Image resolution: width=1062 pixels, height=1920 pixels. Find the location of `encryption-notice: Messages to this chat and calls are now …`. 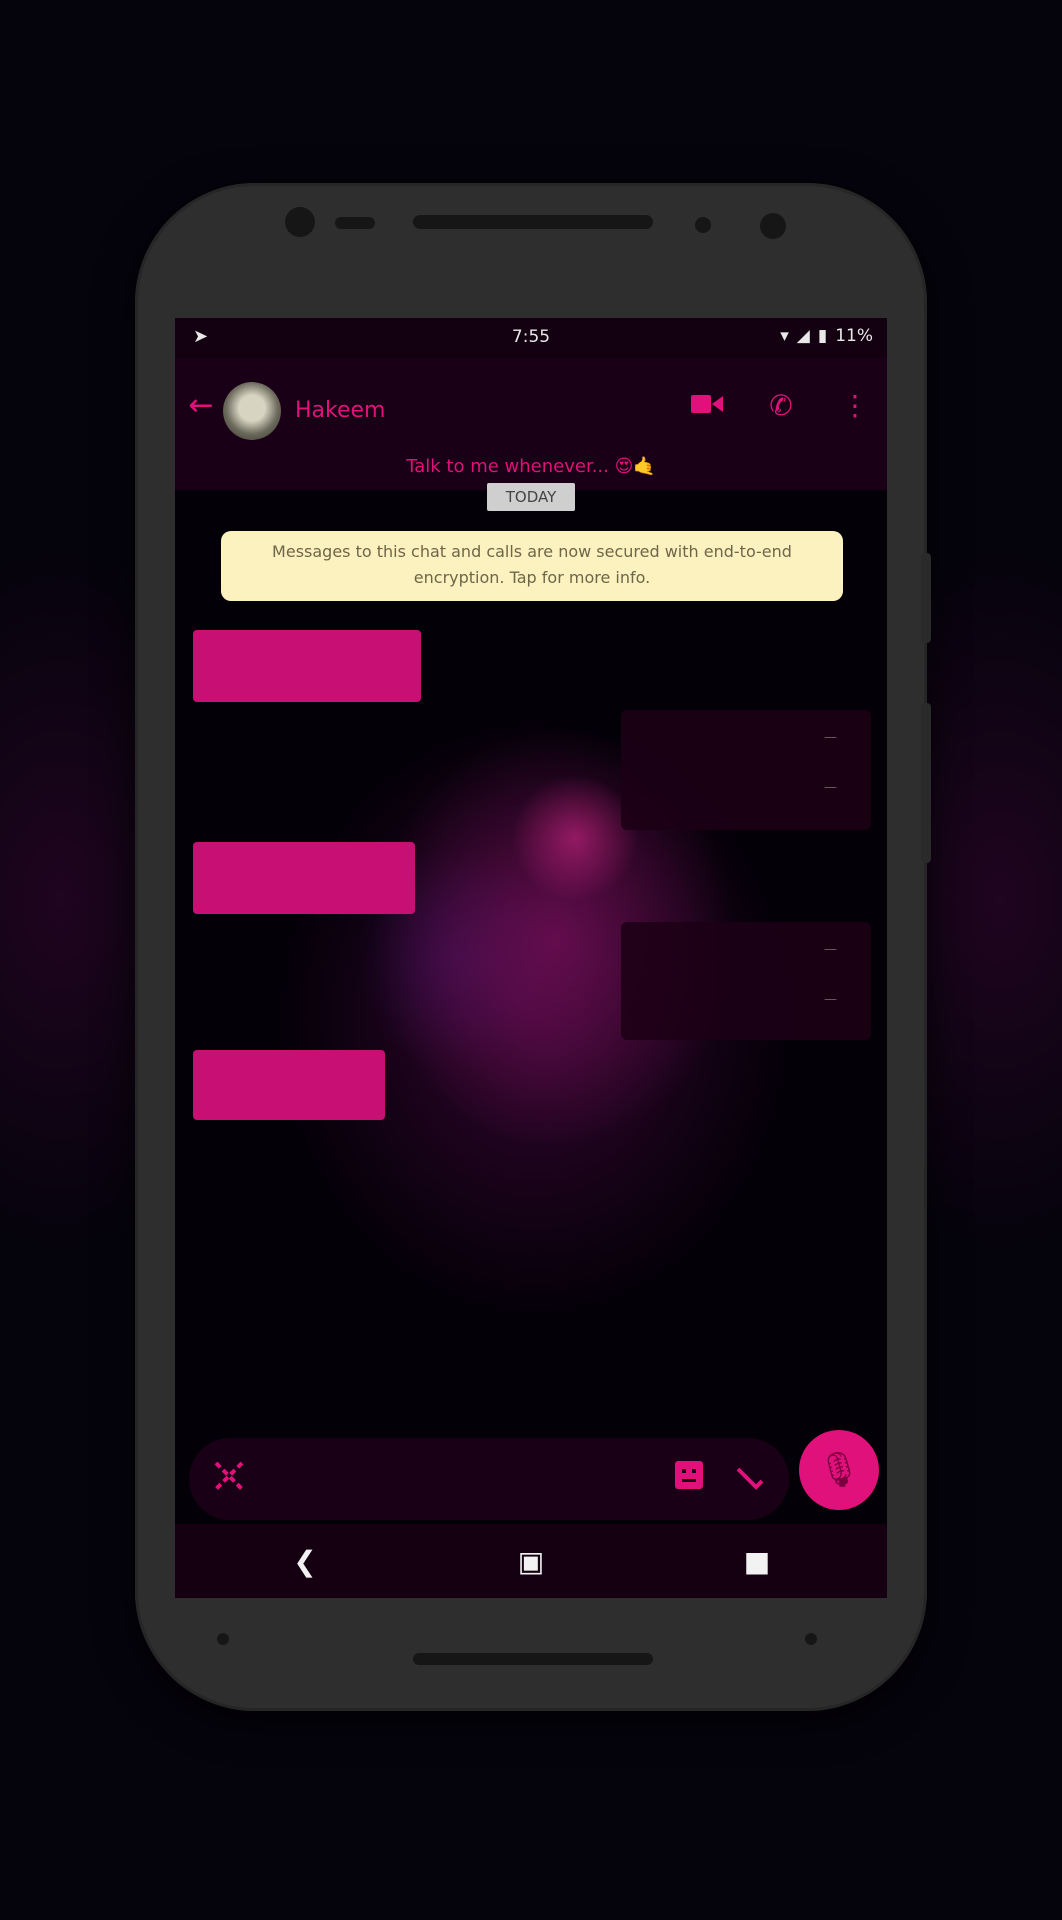

encryption-notice: Messages to this chat and calls are now … is located at coordinates (532, 566).